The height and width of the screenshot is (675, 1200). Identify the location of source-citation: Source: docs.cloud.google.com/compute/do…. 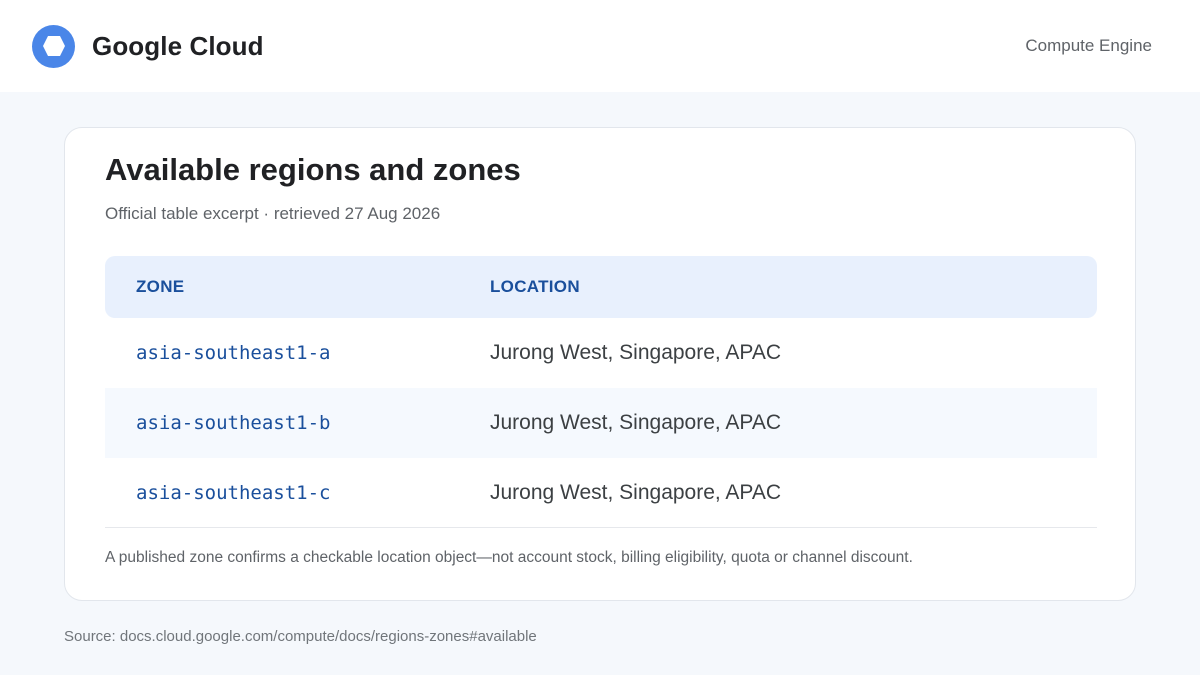
(300, 636).